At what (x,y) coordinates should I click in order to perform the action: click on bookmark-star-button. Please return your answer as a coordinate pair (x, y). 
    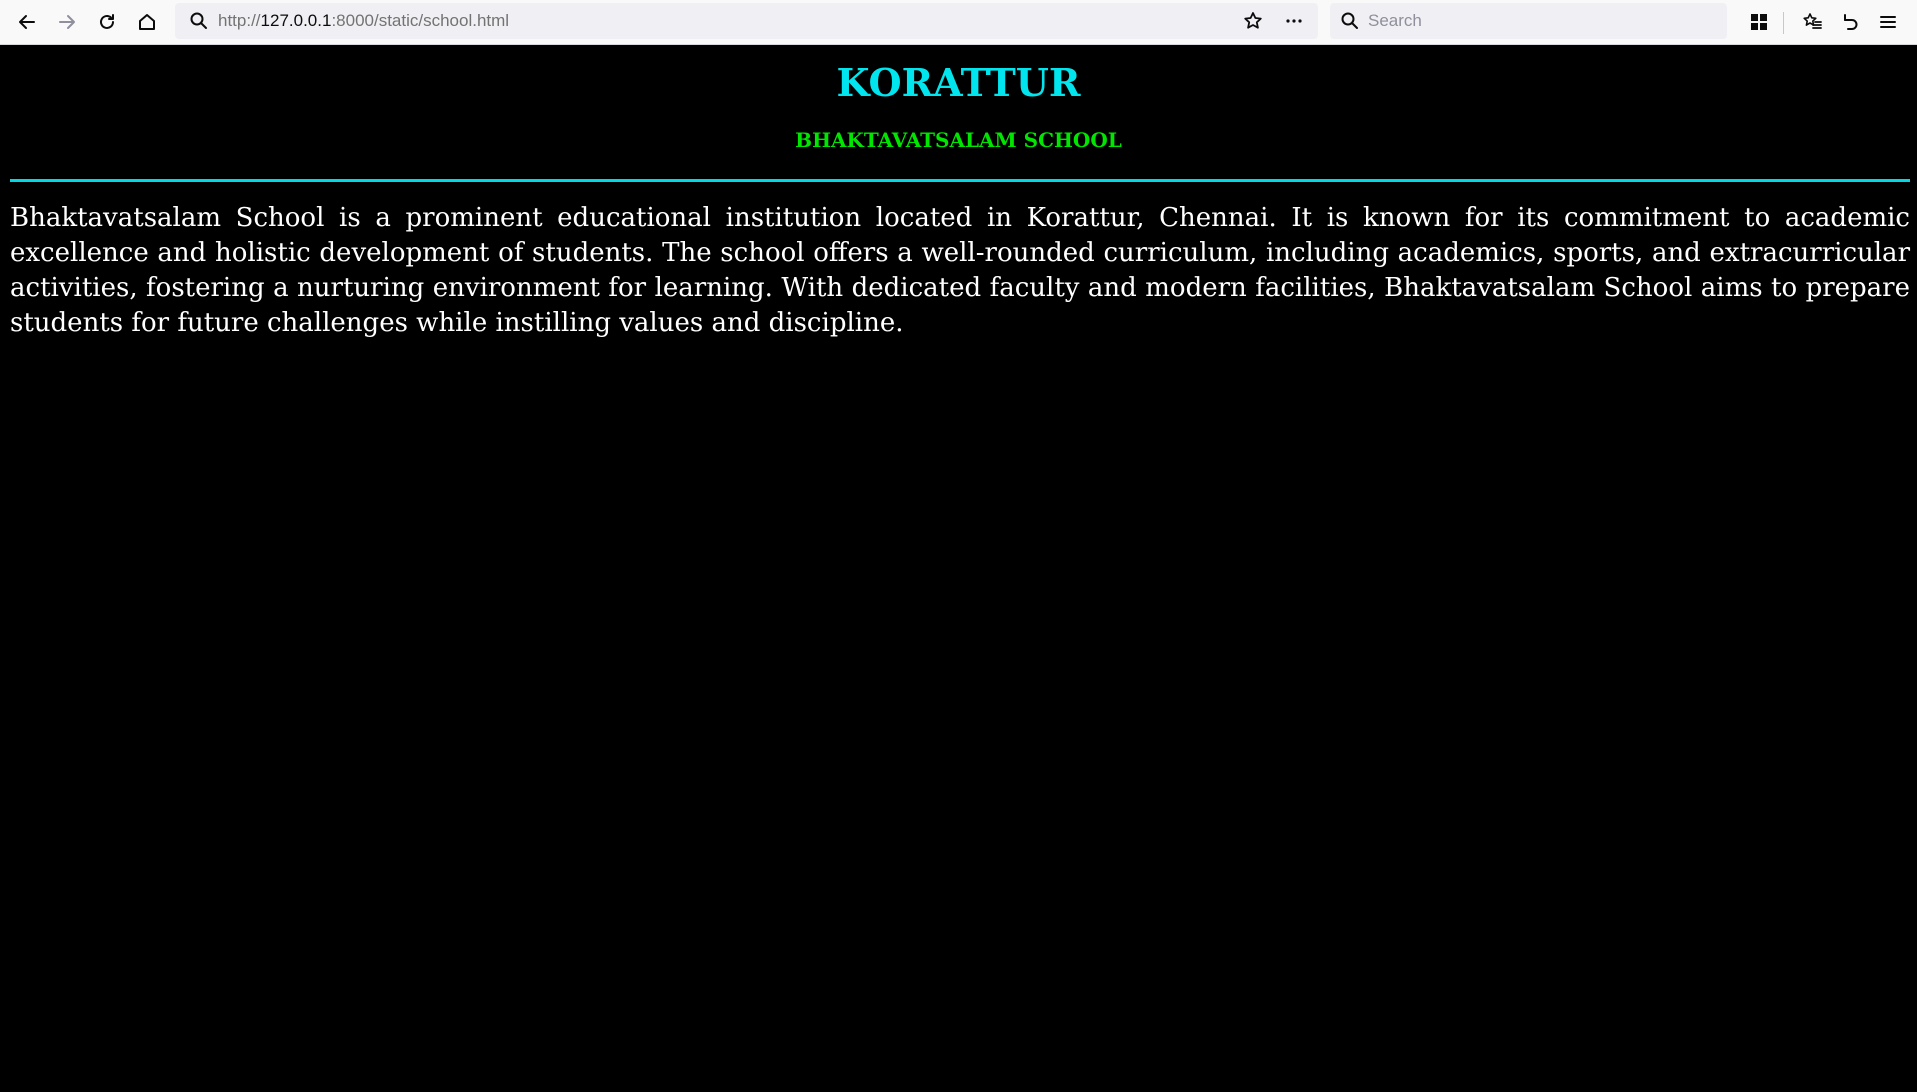
    Looking at the image, I should click on (1253, 21).